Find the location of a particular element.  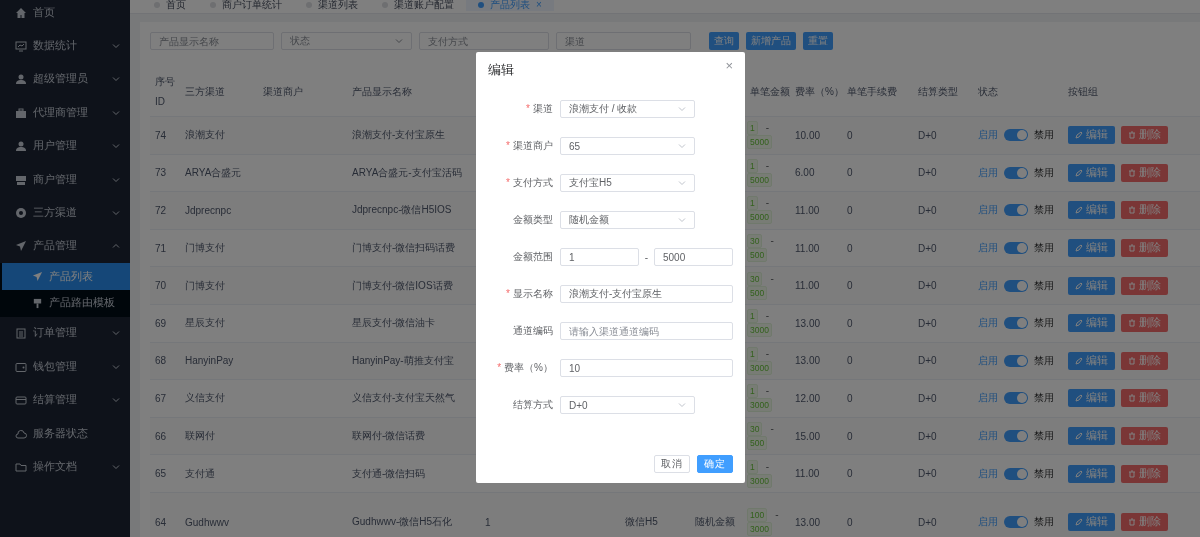

tab: 首页 is located at coordinates (170, 5).